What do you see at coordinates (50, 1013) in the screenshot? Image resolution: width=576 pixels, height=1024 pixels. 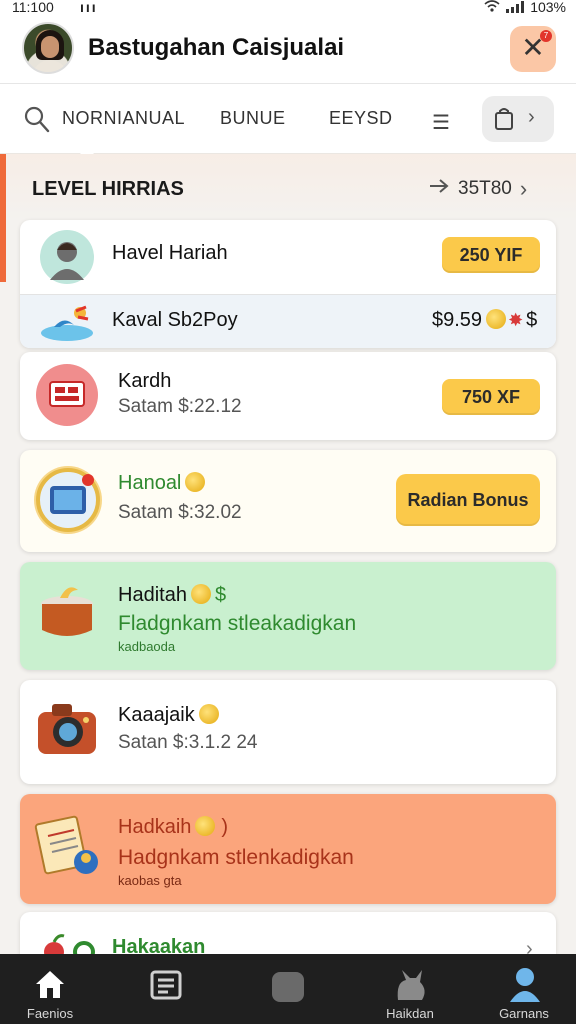 I see `nav-label: Faenios` at bounding box center [50, 1013].